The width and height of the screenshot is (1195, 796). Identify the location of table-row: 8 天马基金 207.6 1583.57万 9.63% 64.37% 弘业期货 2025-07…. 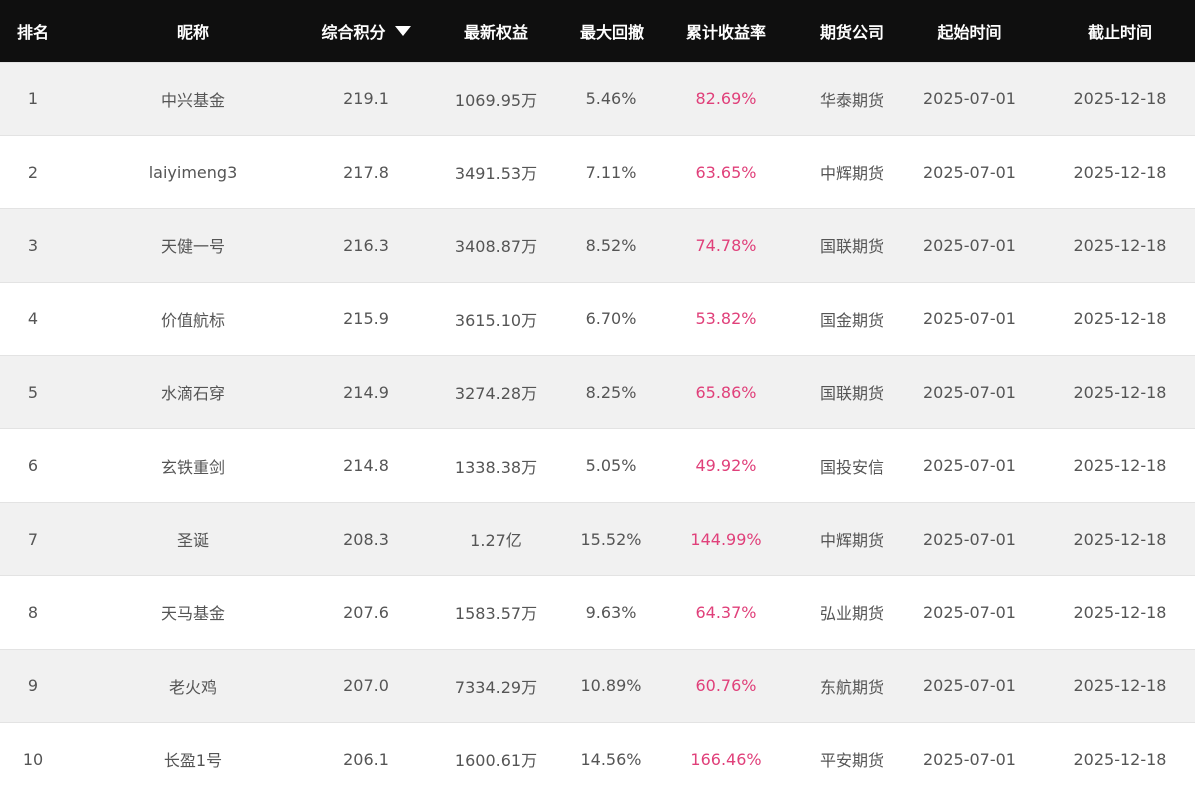
(597, 612).